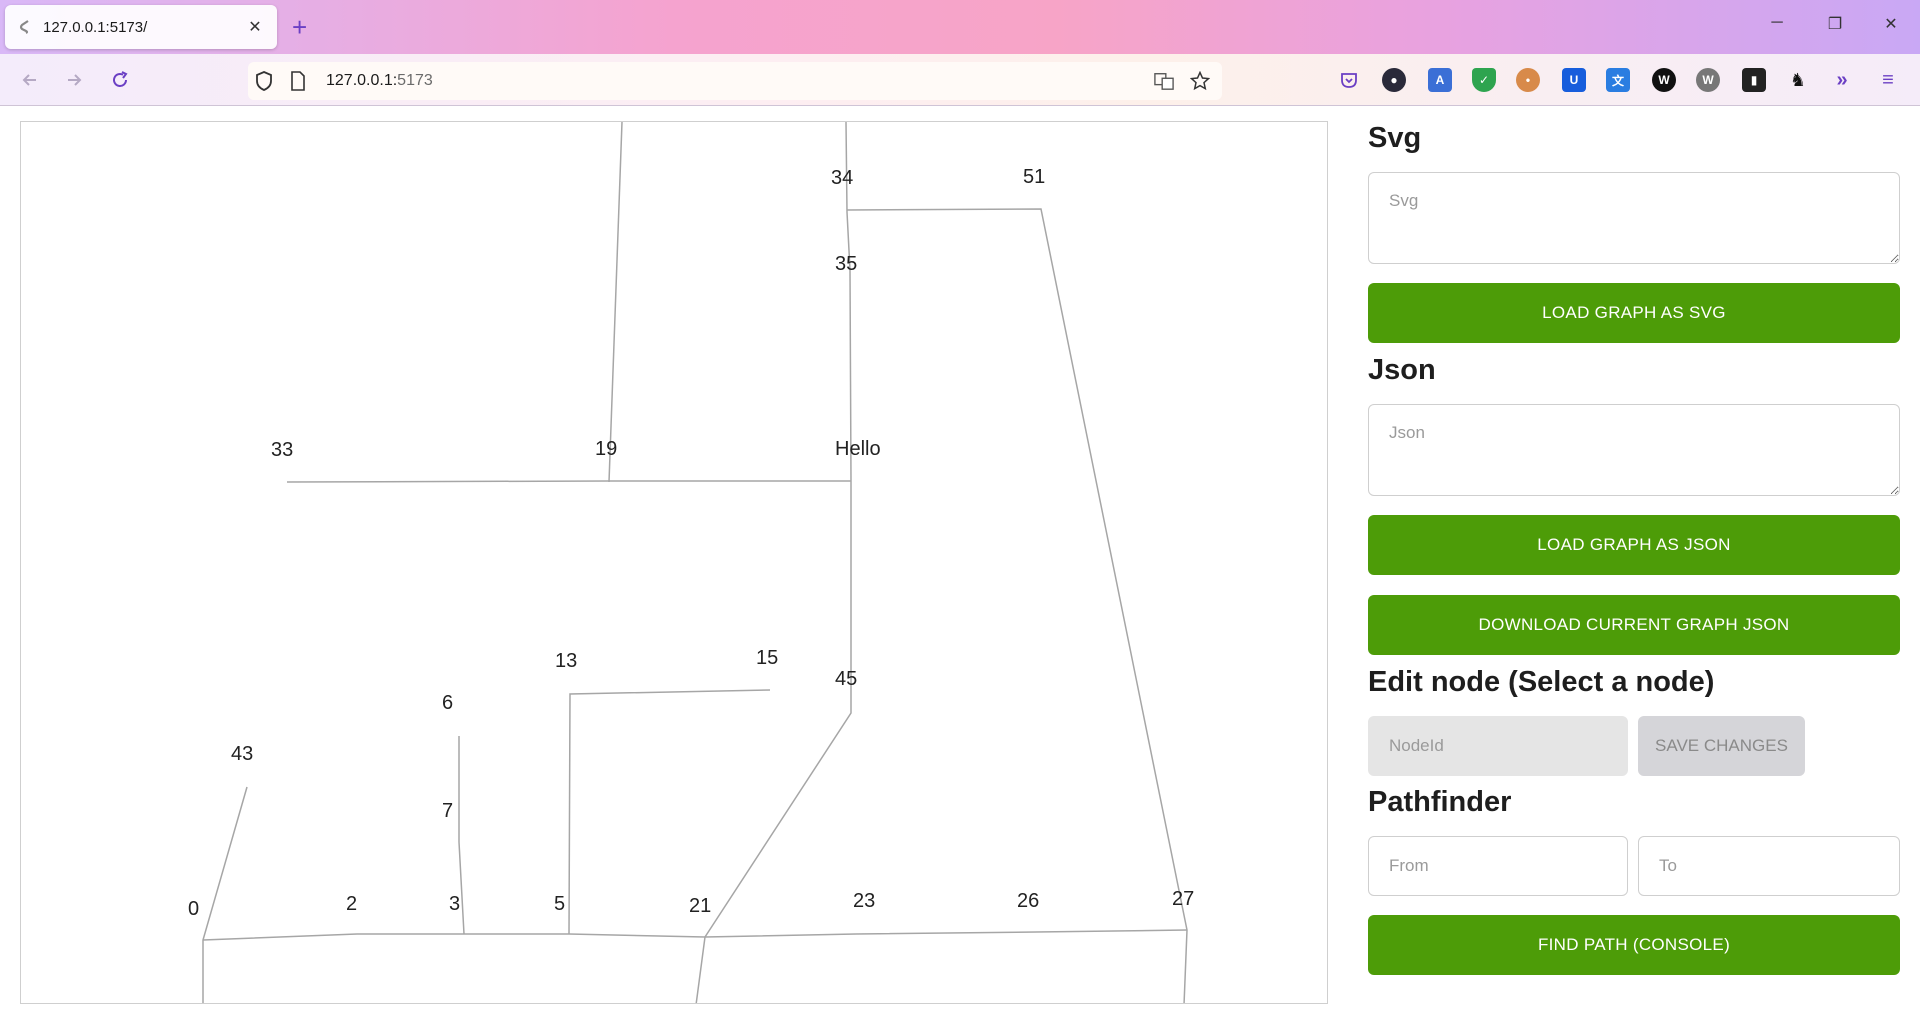 This screenshot has height=1020, width=1920. Describe the element at coordinates (95, 27) in the screenshot. I see `tab-title: 127.0.0.1:5173/` at that location.